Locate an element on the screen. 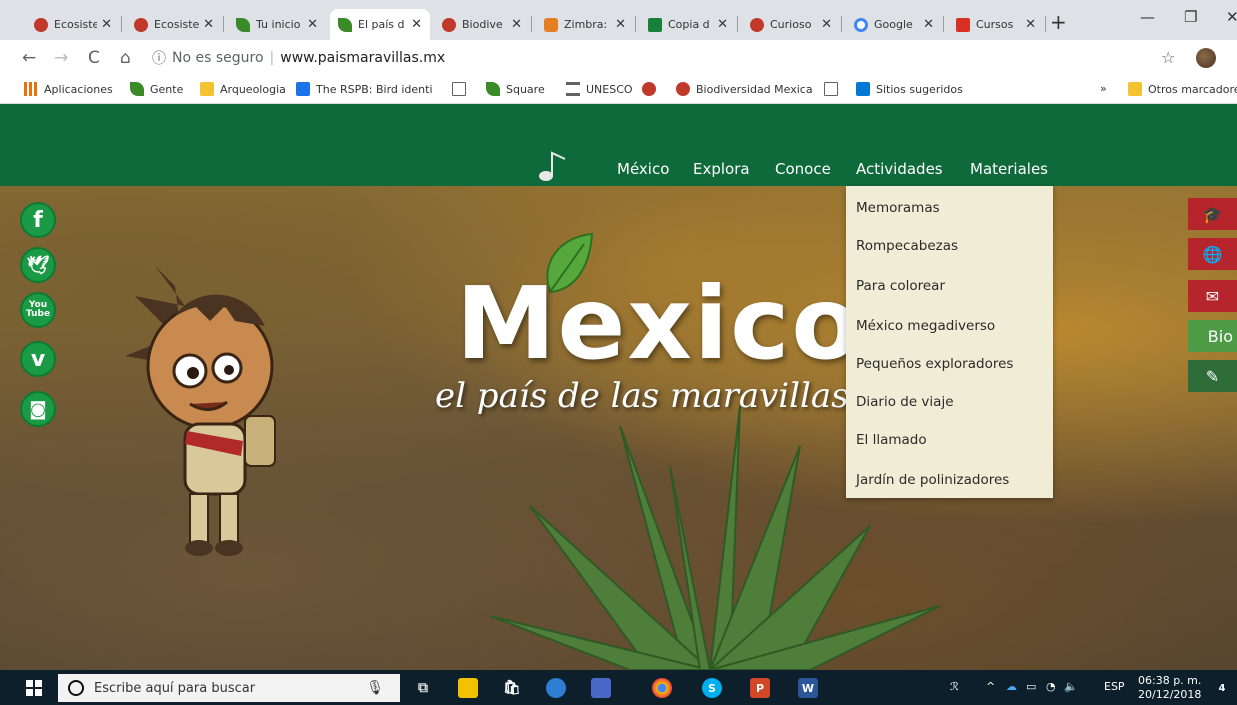 The height and width of the screenshot is (705, 1237). clock: 06:38 p. m. 20/12/2018 is located at coordinates (1169, 688).